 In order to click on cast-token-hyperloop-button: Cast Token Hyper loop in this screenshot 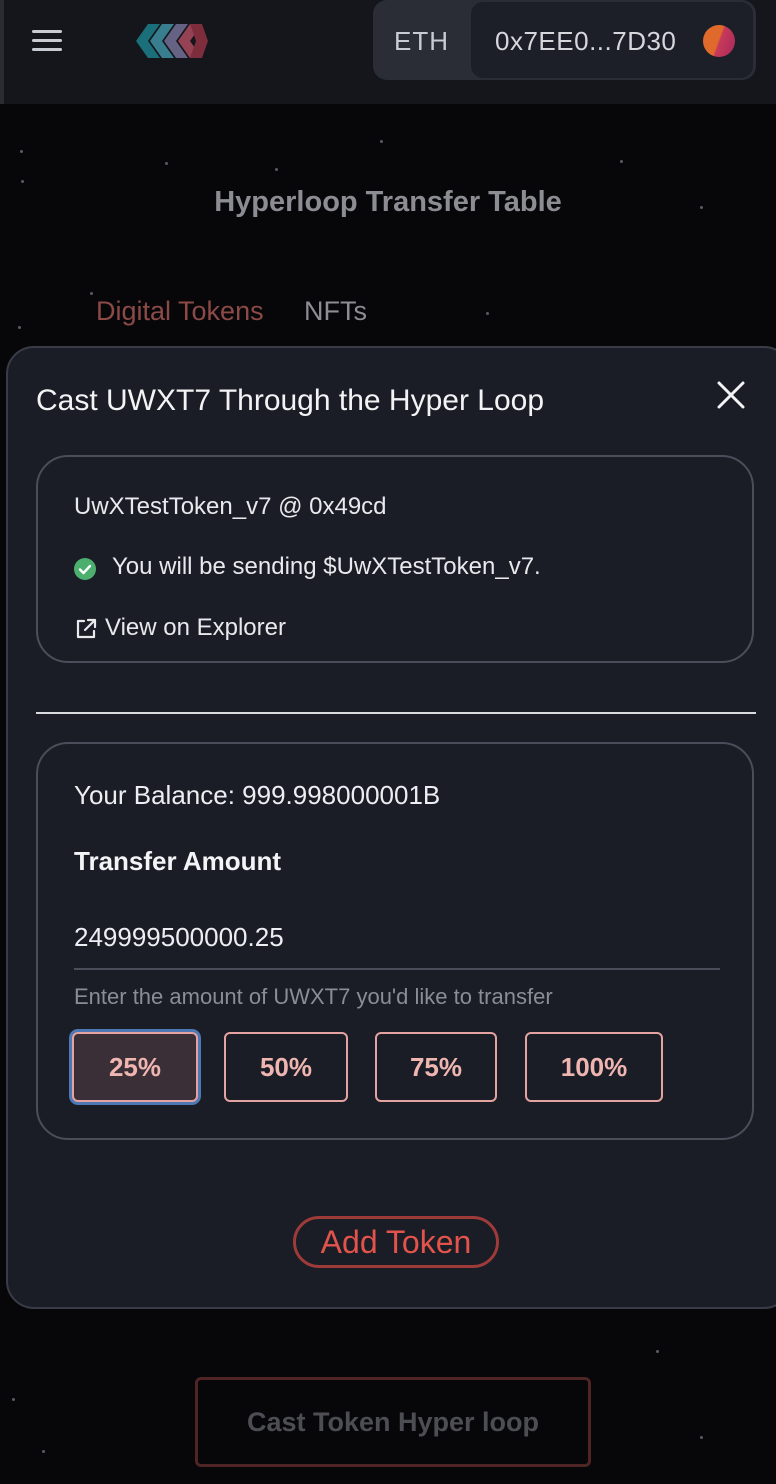, I will do `click(393, 1422)`.